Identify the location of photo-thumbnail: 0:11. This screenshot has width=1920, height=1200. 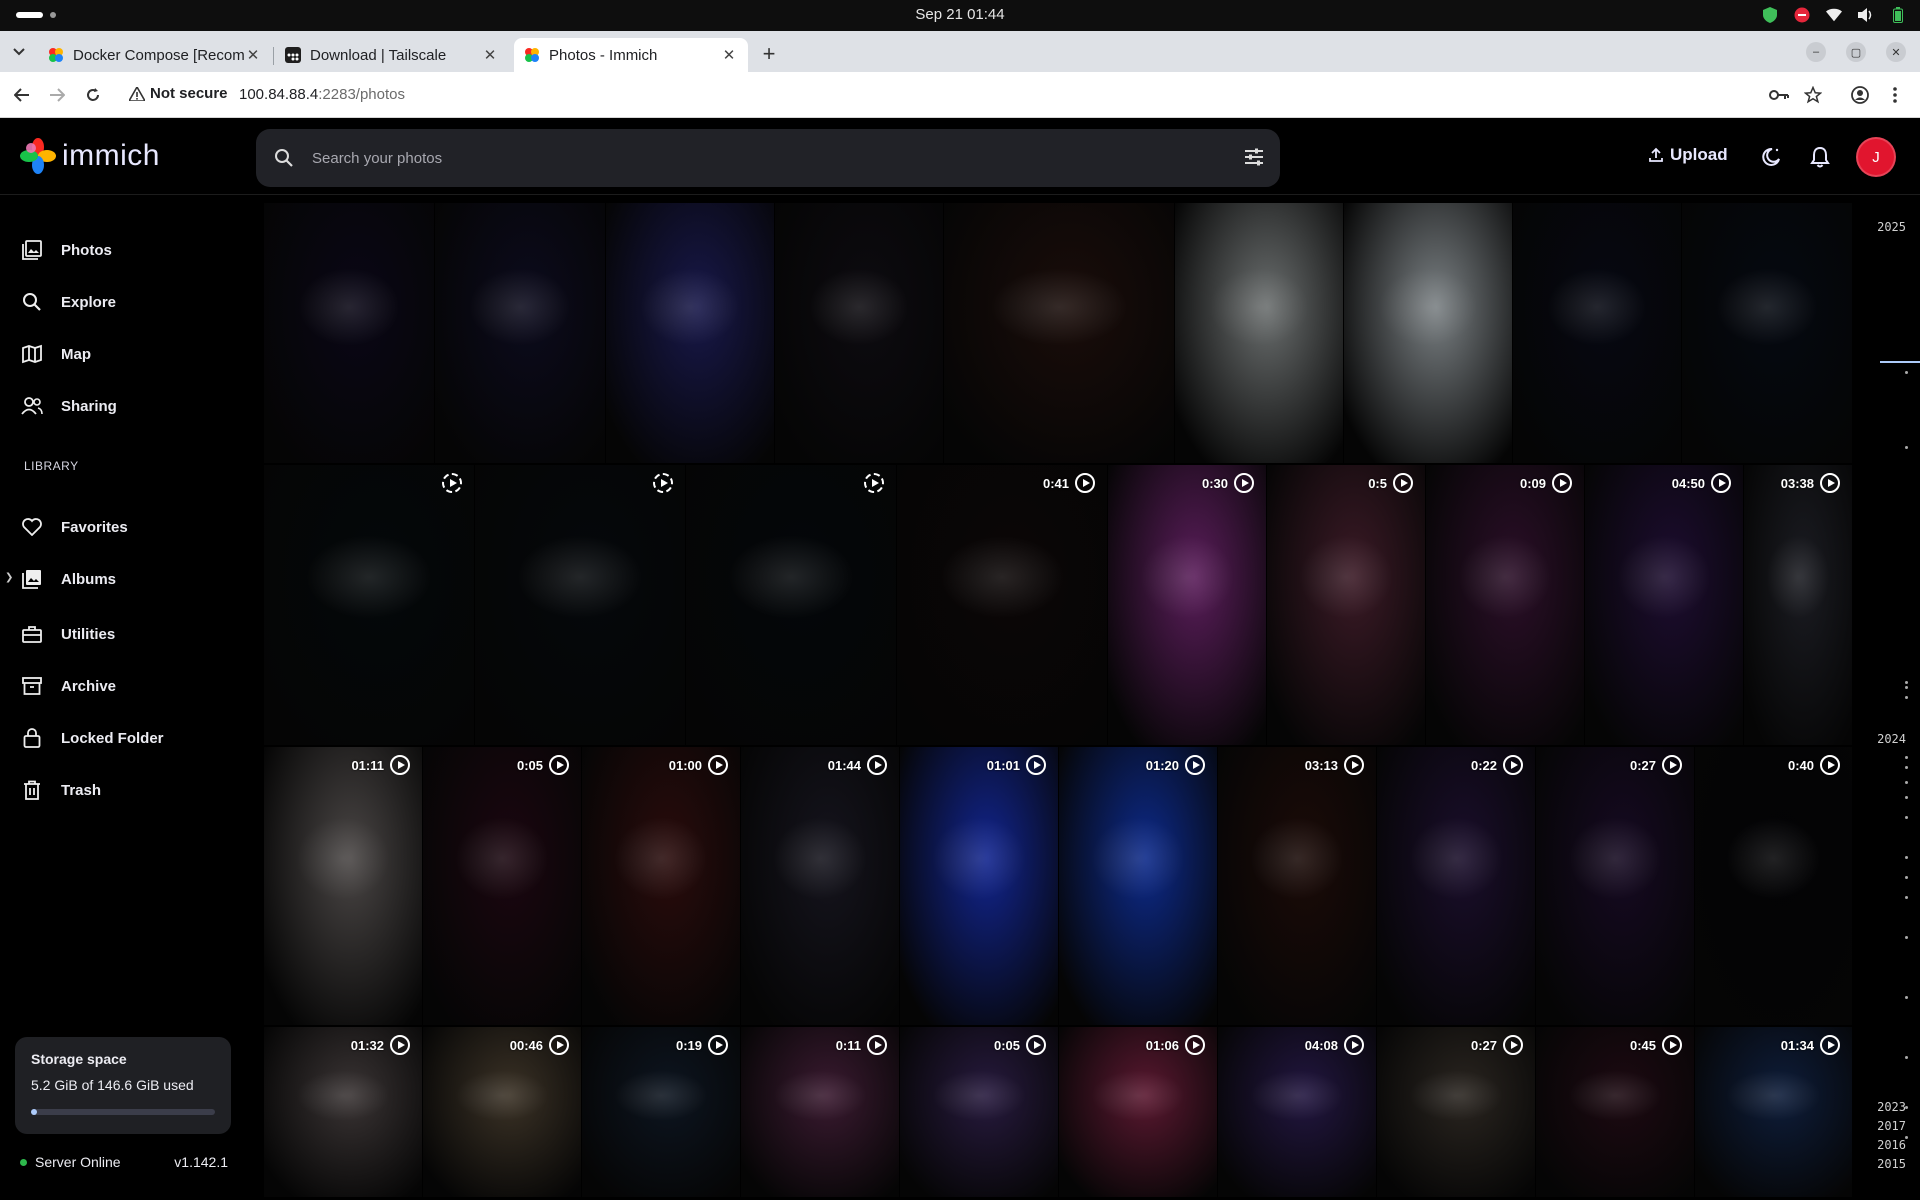
(820, 1112).